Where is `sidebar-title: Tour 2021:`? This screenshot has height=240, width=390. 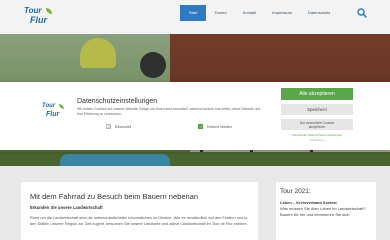 sidebar-title: Tour 2021: is located at coordinates (295, 191).